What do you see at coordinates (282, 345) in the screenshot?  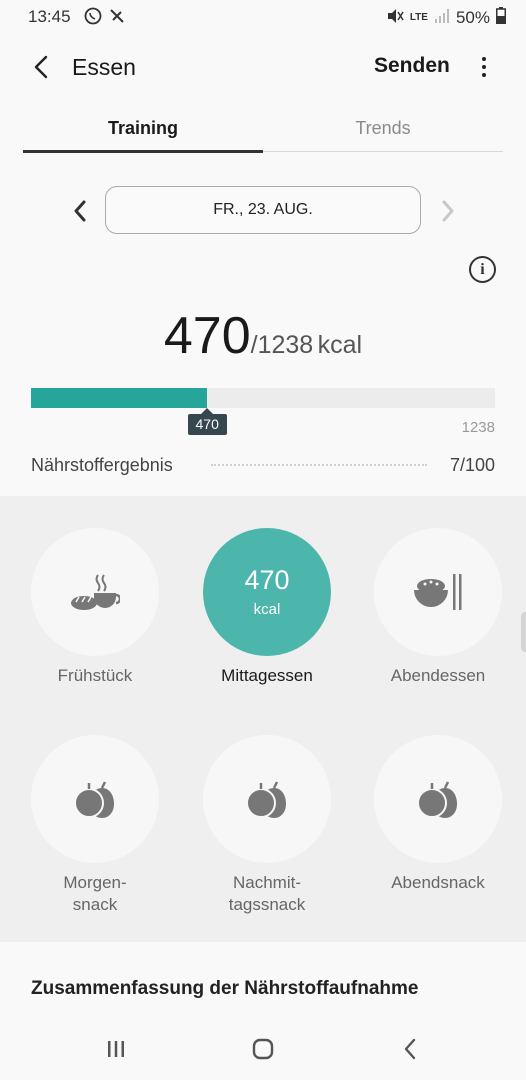 I see `calories-goal: /1238` at bounding box center [282, 345].